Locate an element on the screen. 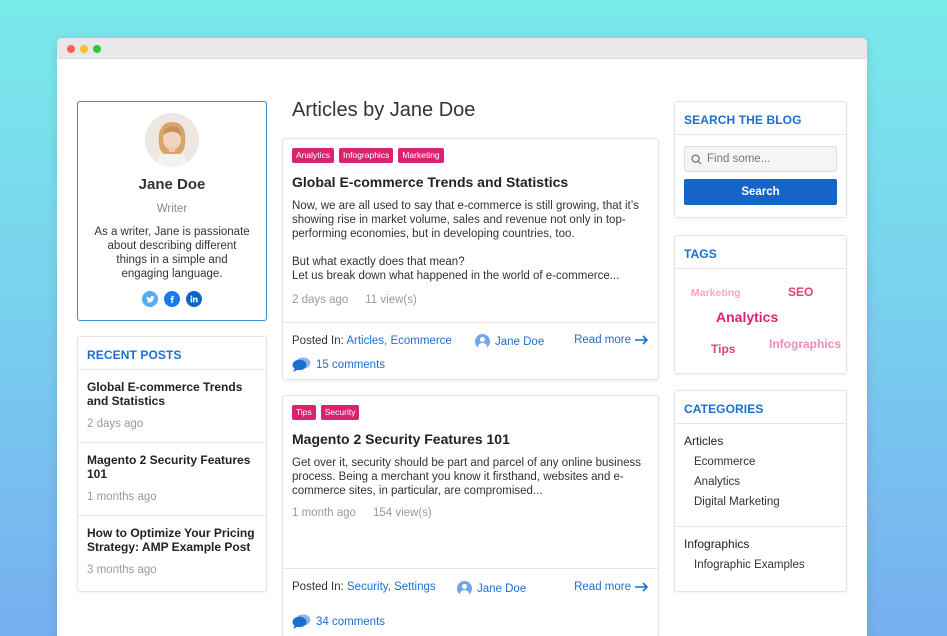 The height and width of the screenshot is (636, 947). search-button: Search is located at coordinates (760, 192).